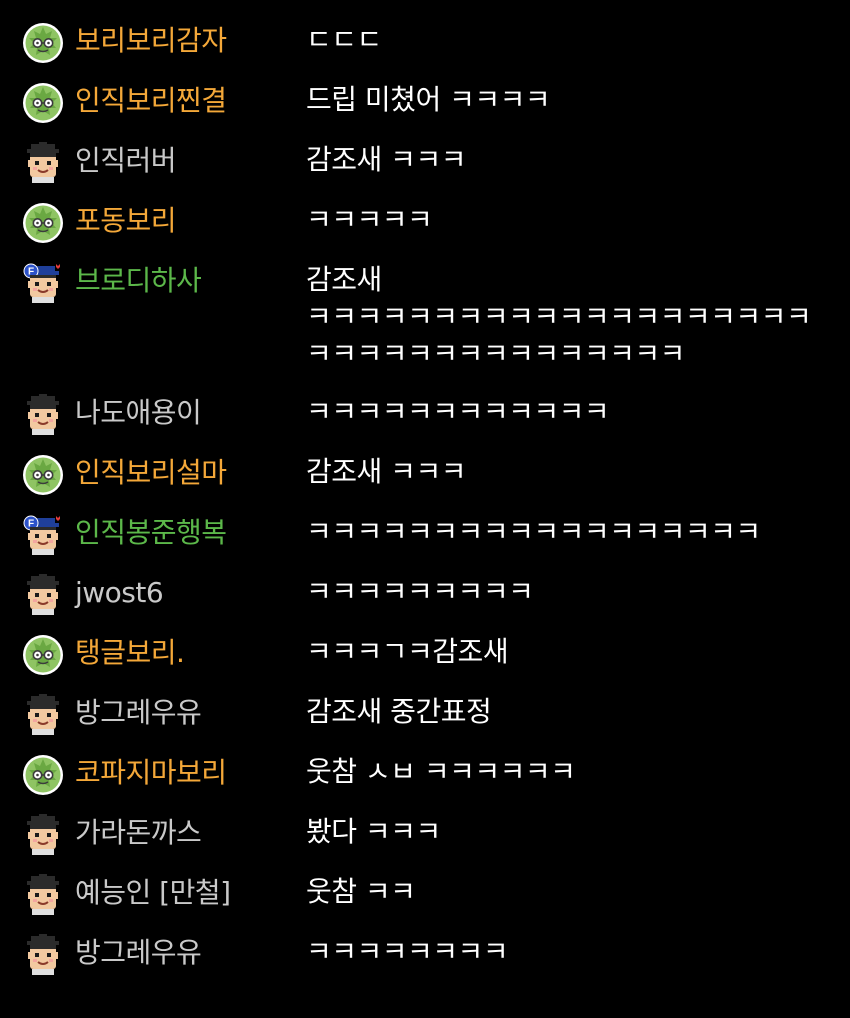  I want to click on chat-message-row: 가라돈까스 봤다 ㅋㅋㅋ, so click(425, 832).